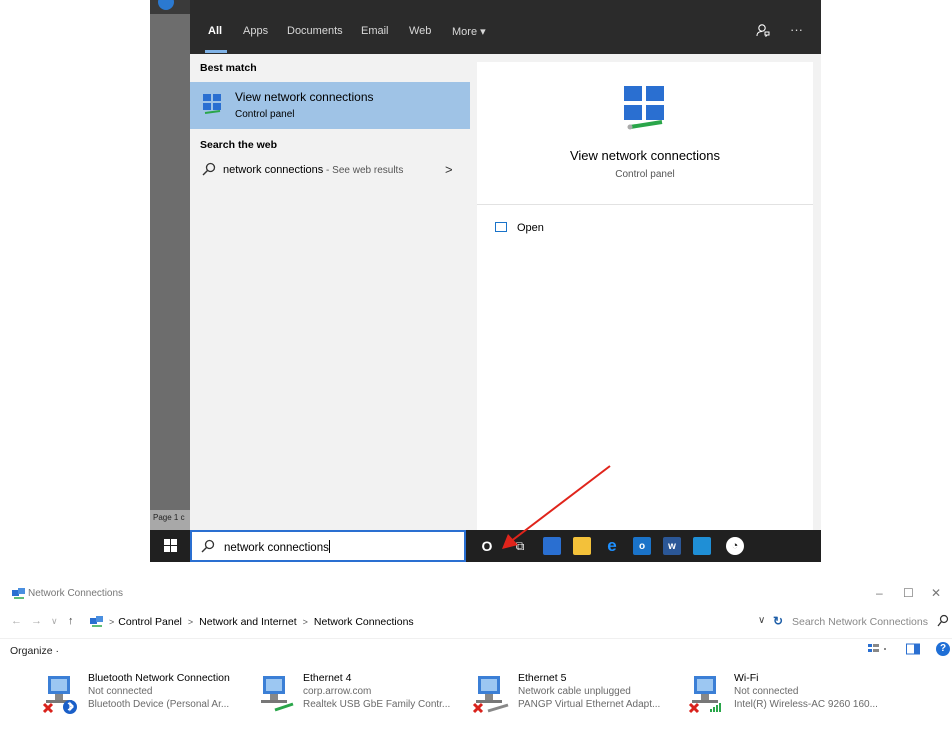 Image resolution: width=952 pixels, height=751 pixels. I want to click on ethernet-adapter-icon, so click(277, 694).